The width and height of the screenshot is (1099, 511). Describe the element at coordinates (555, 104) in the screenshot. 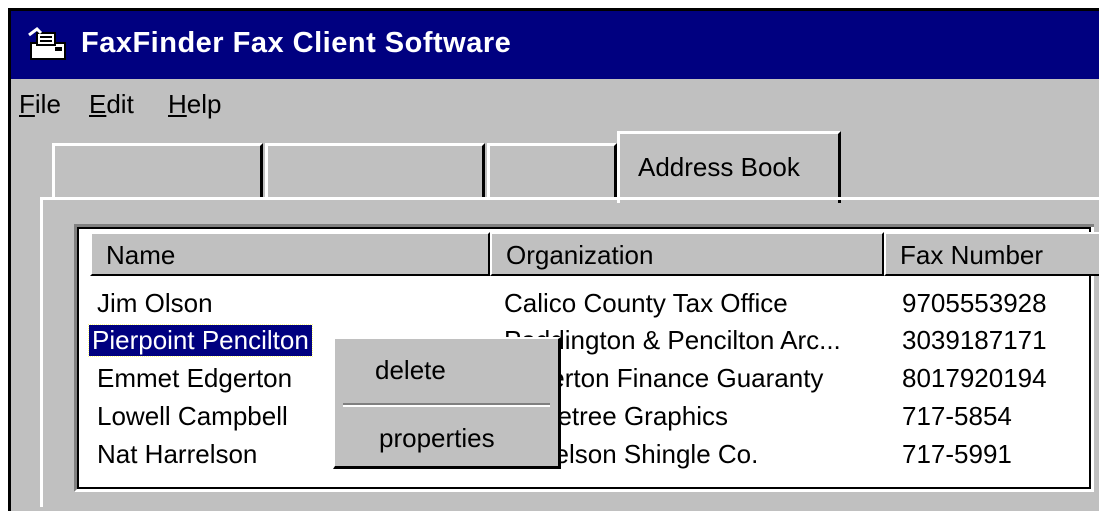

I see `menu-bar: File Edit Help` at that location.